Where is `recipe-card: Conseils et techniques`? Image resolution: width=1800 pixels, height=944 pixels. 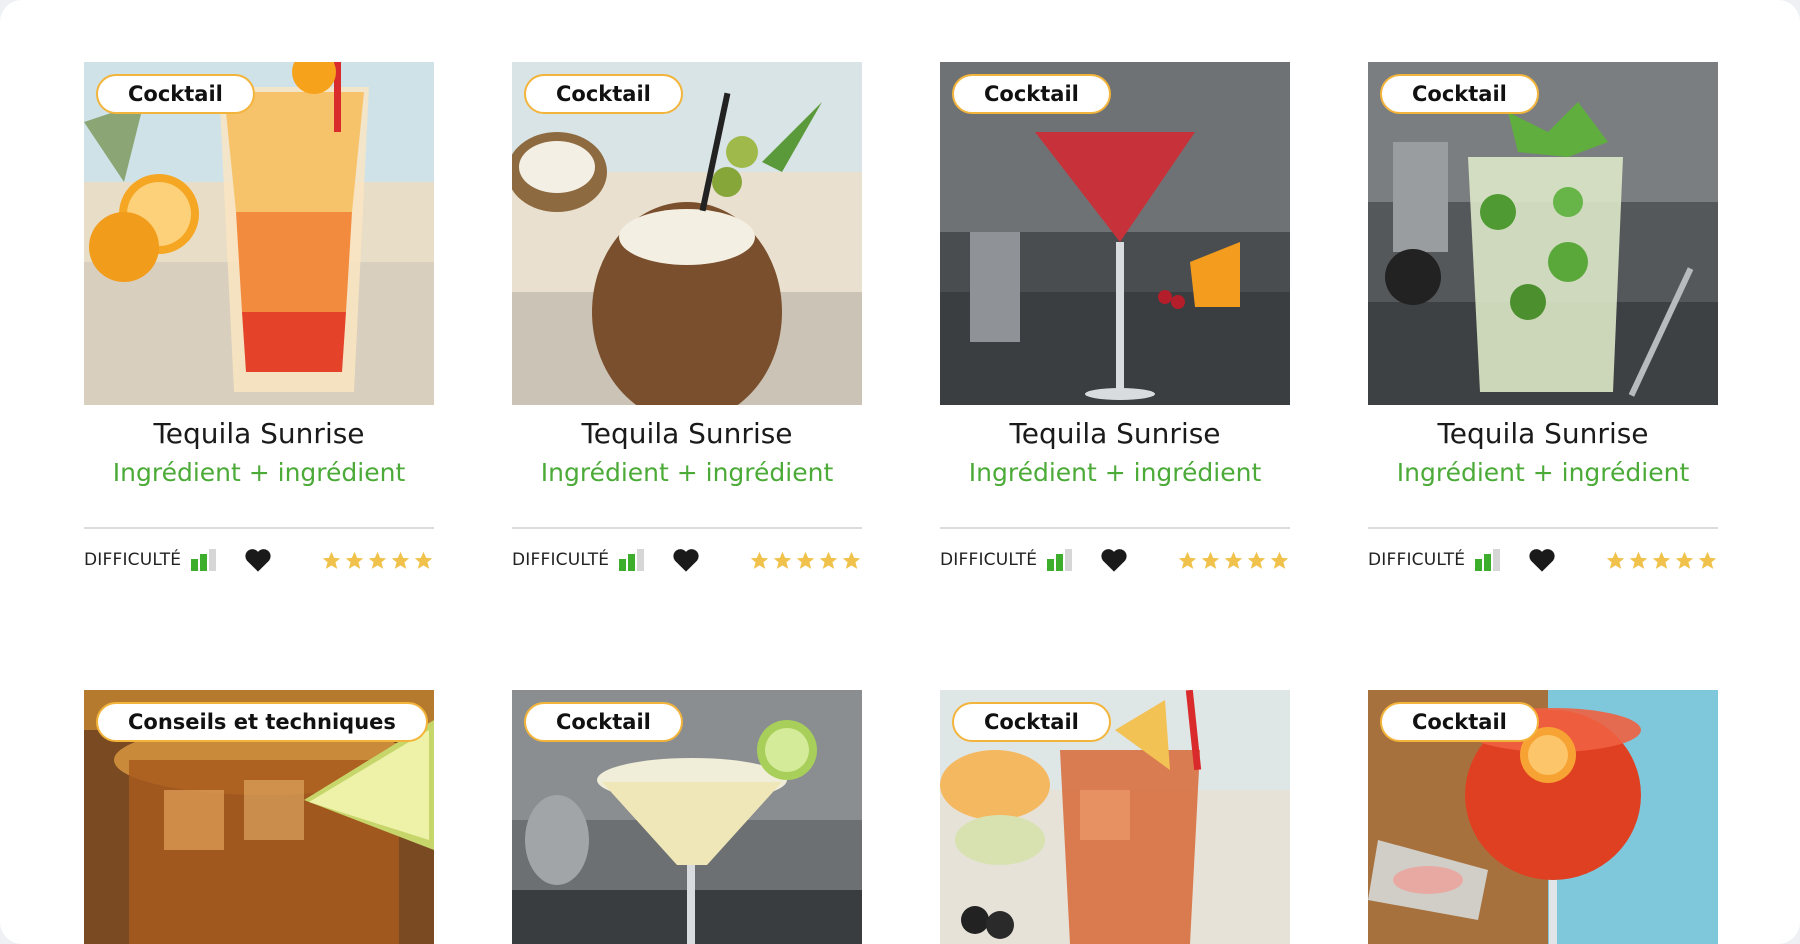
recipe-card: Conseils et techniques is located at coordinates (259, 817).